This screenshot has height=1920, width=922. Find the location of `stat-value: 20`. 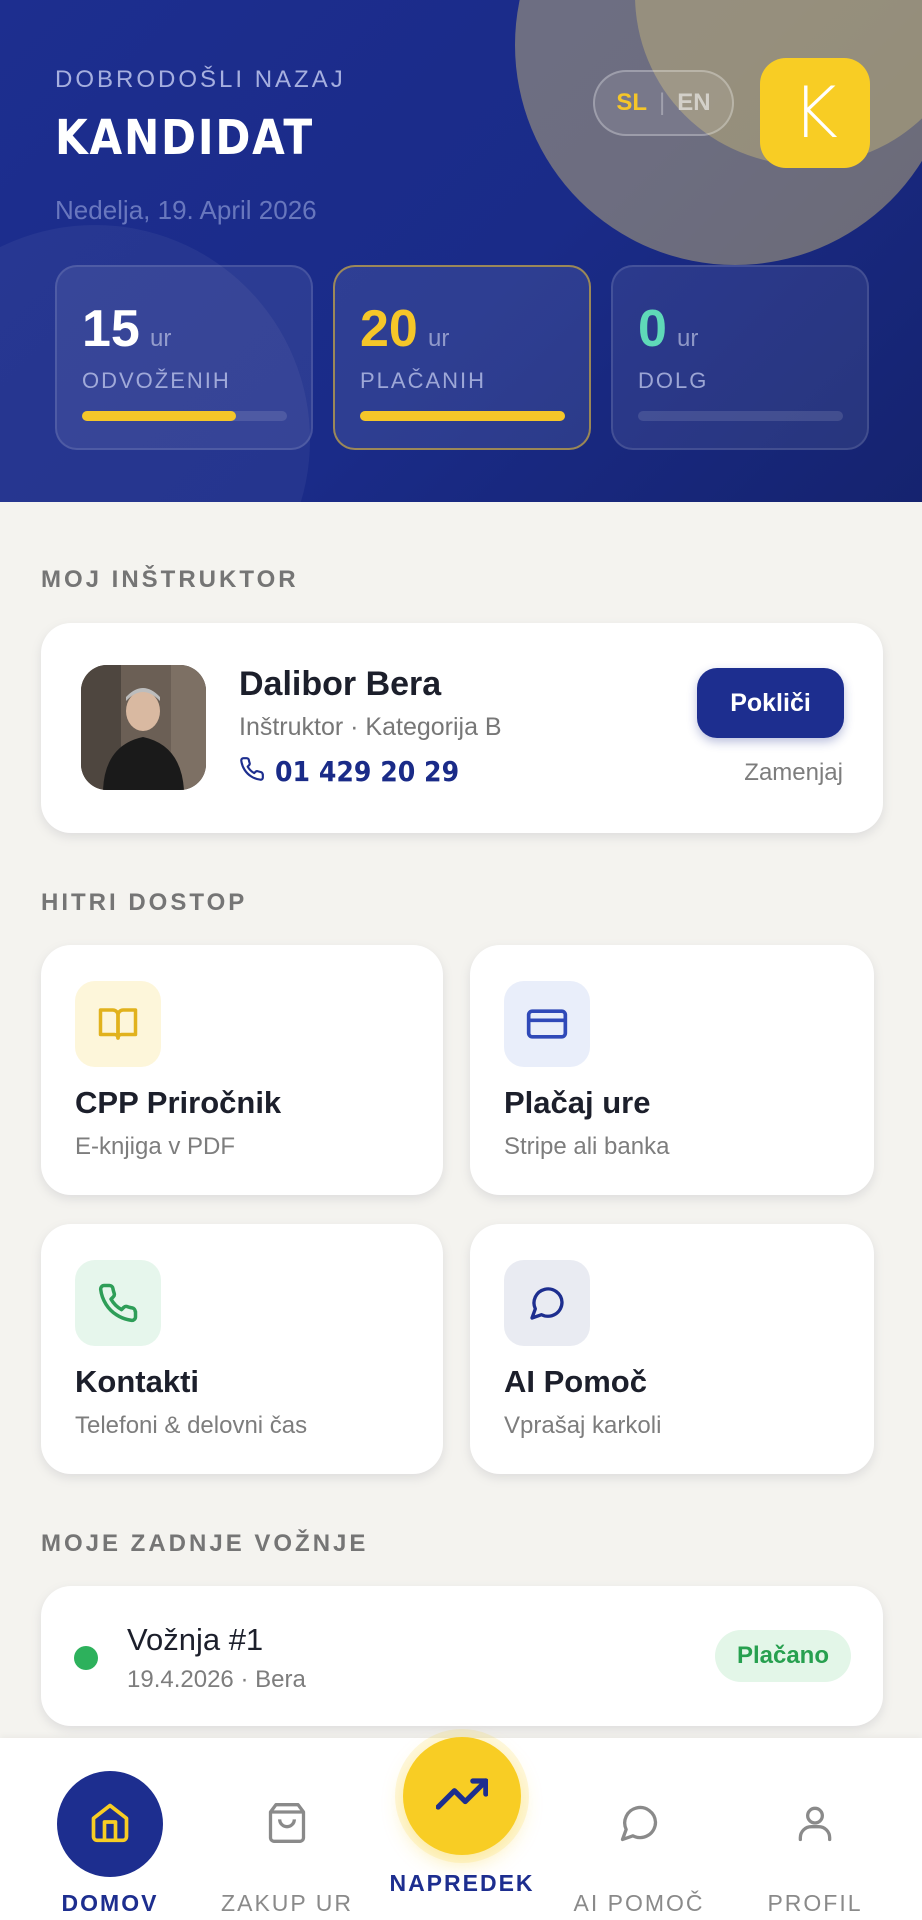

stat-value: 20 is located at coordinates (389, 329).